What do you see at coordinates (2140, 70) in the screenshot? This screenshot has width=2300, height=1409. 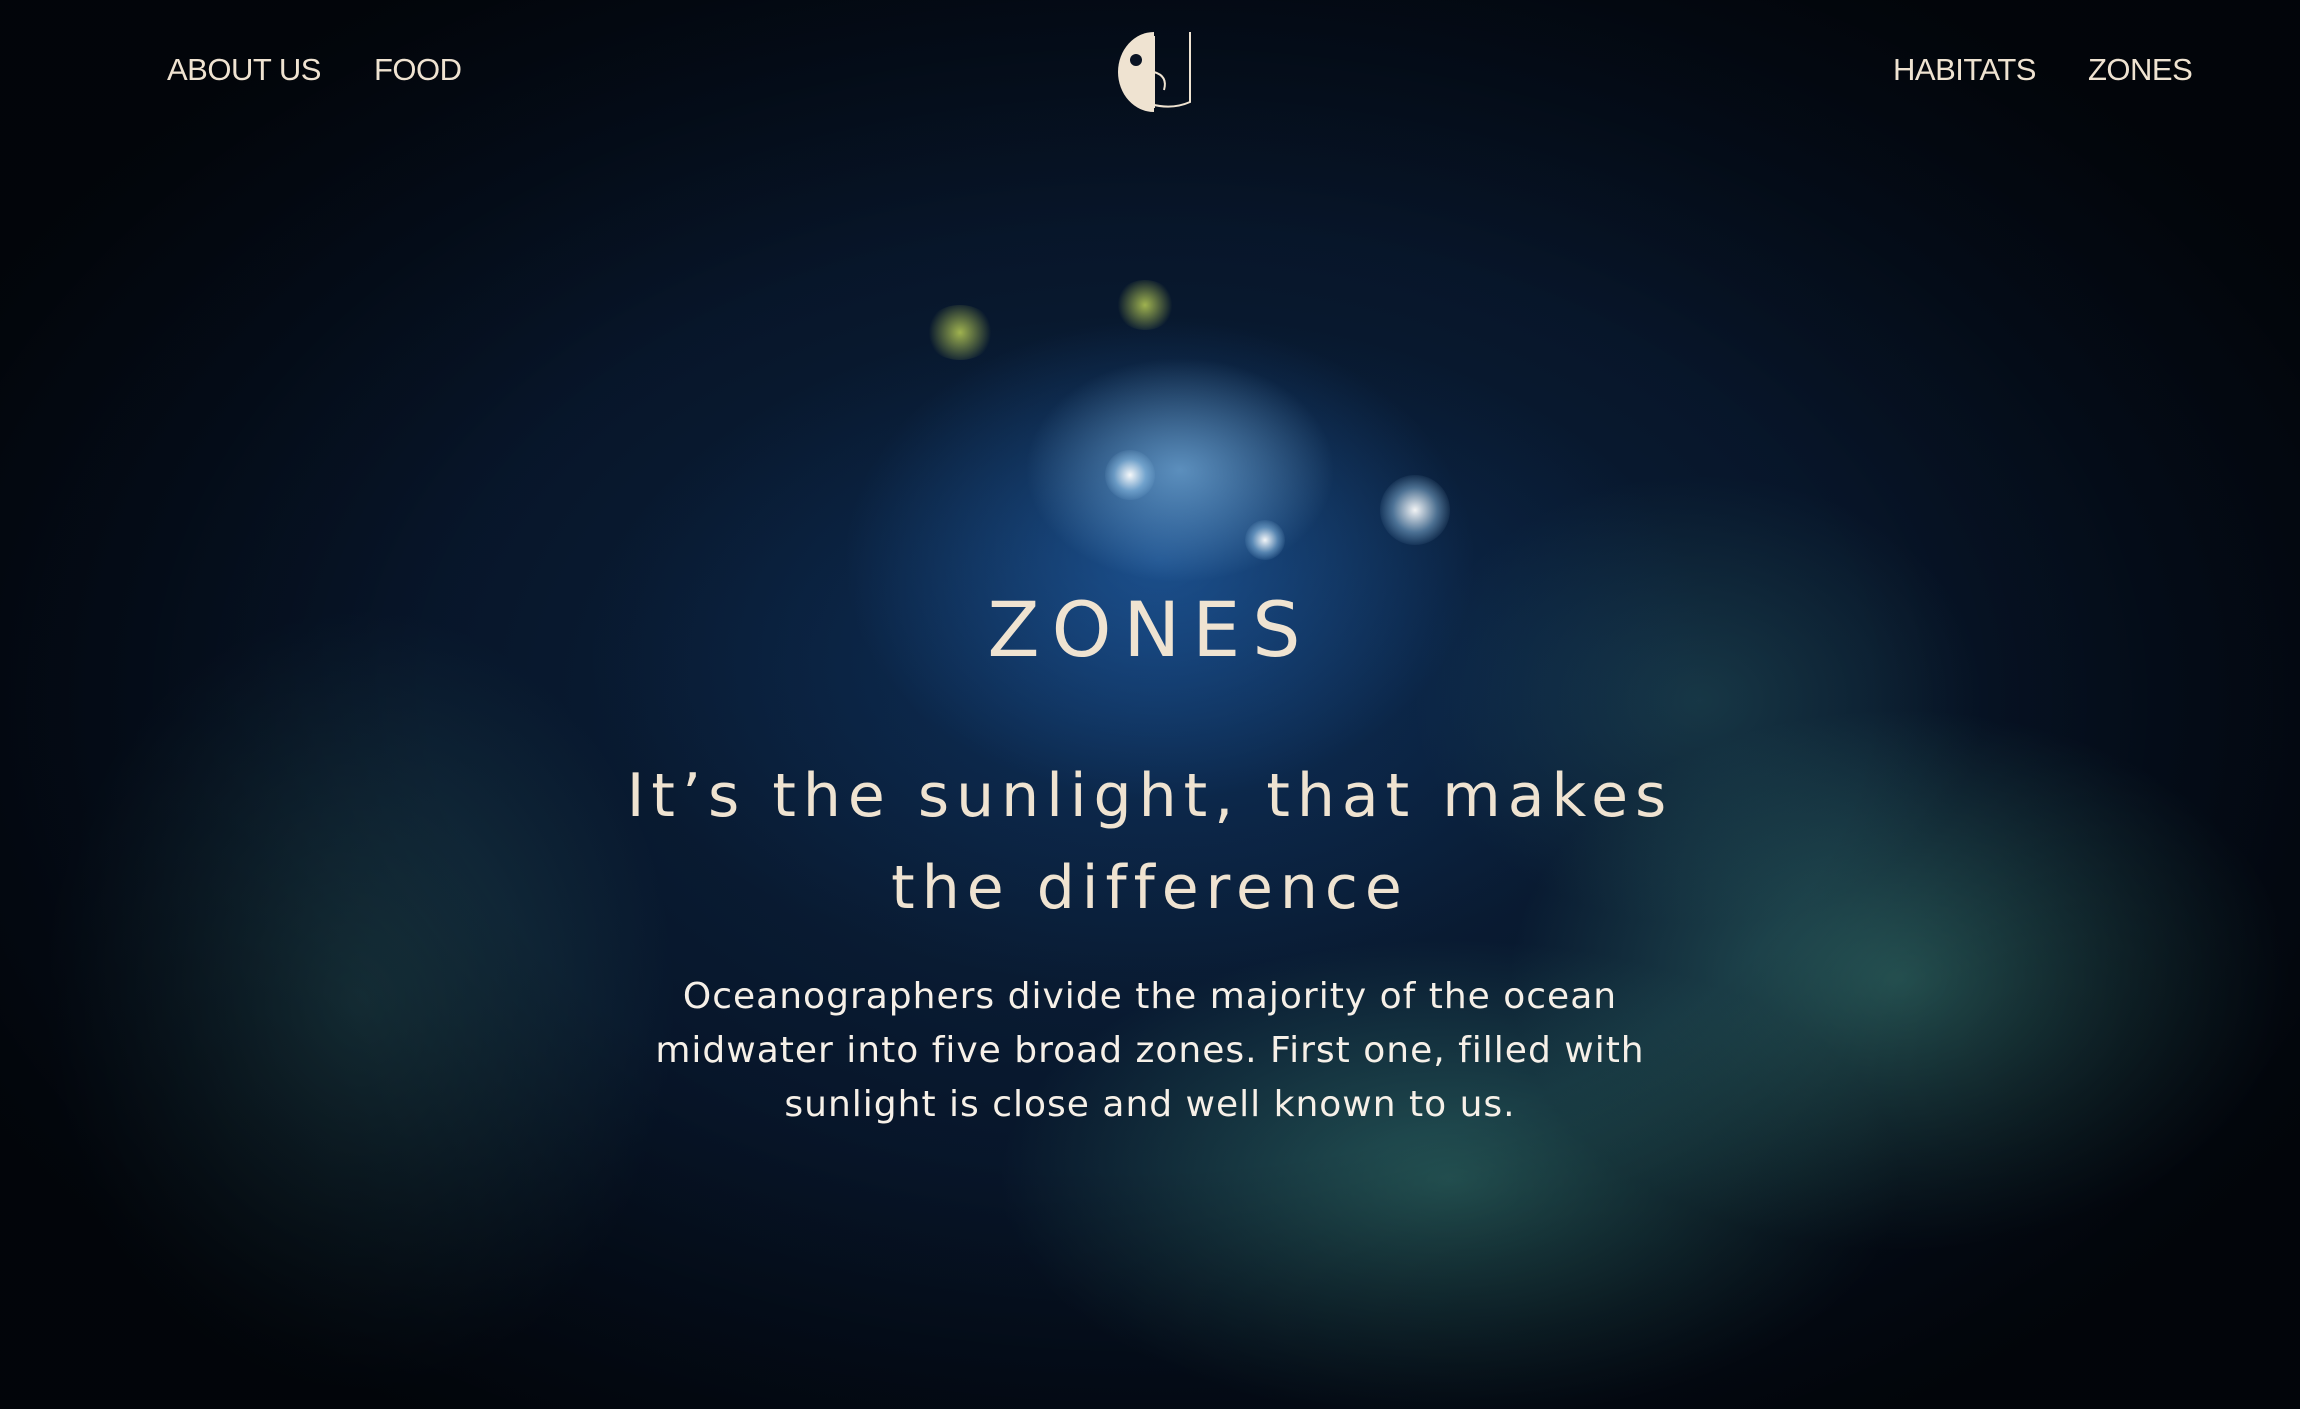 I see `nav-link-zones: ZONES` at bounding box center [2140, 70].